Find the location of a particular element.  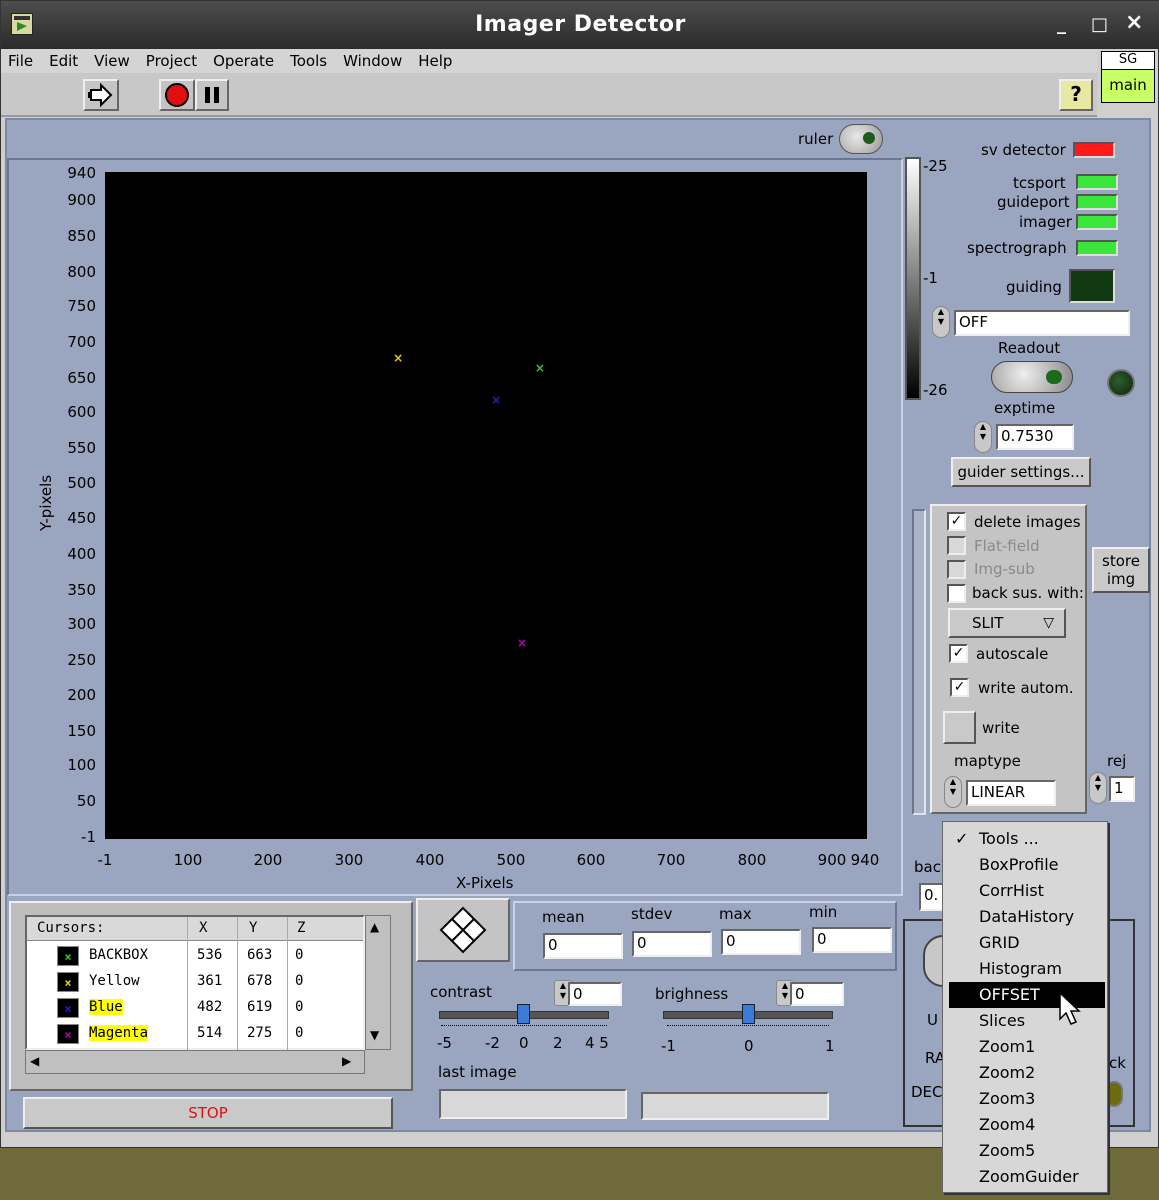

flat-field-checkbox is located at coordinates (956, 545).